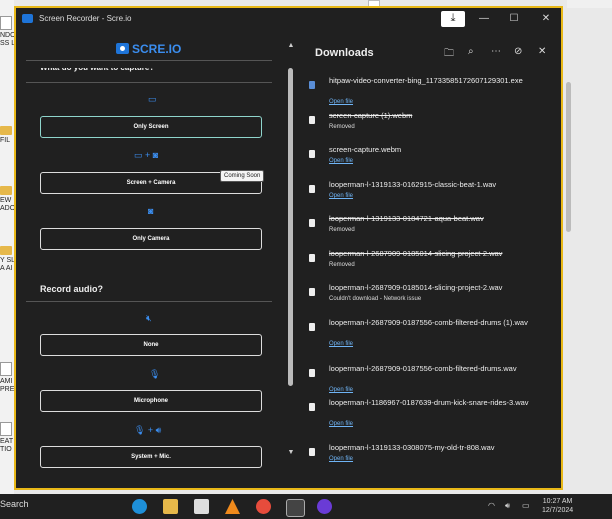 This screenshot has height=519, width=612. I want to click on microphone-button: Microphone, so click(151, 401).